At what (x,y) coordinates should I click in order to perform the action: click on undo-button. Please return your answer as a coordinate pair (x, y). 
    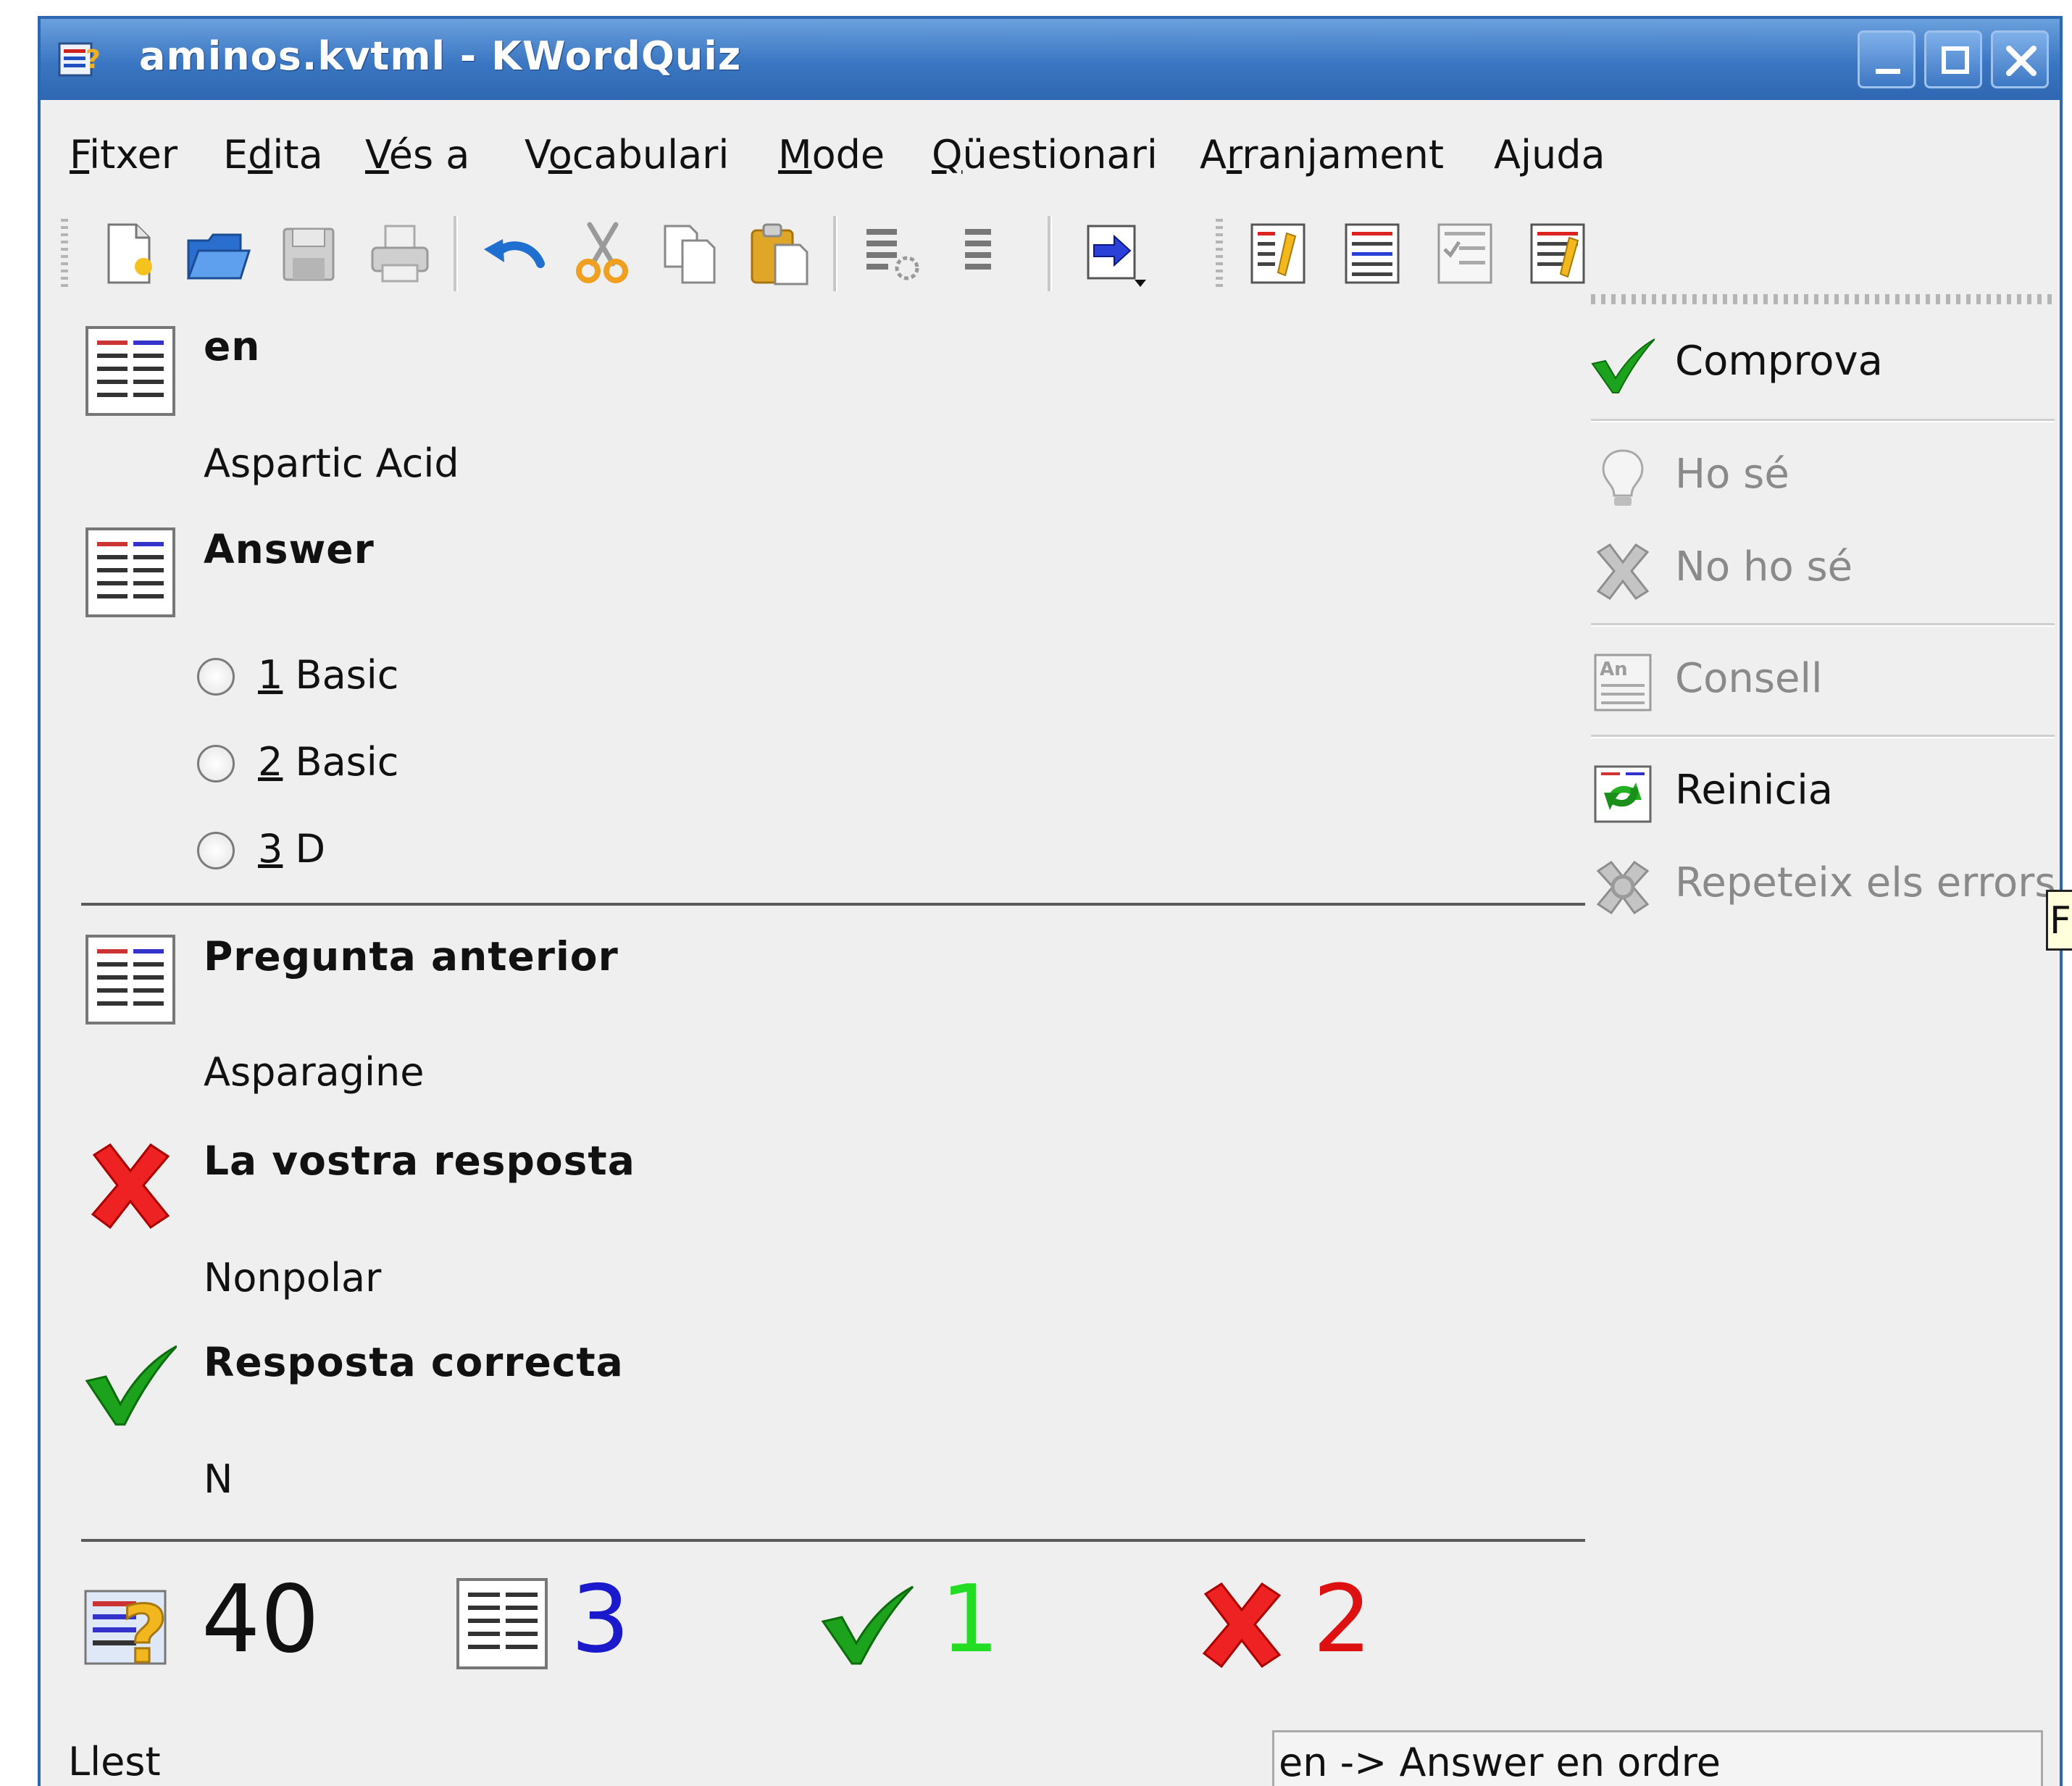
    Looking at the image, I should click on (513, 253).